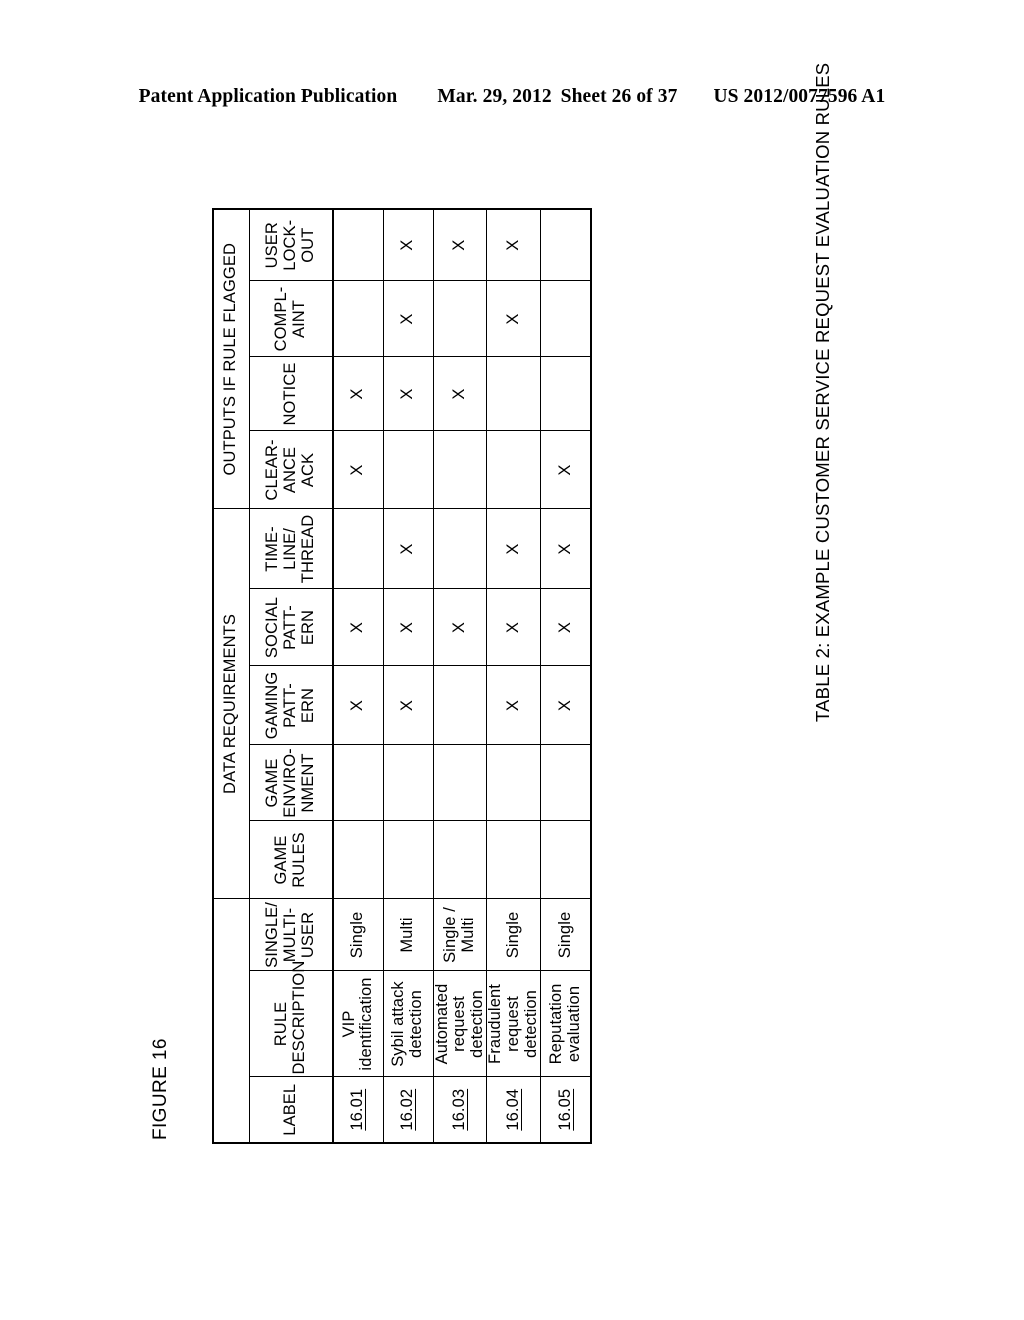 Image resolution: width=1024 pixels, height=1320 pixels. I want to click on group-header-outputs: OUTPUTS IF RULE FLAGGED, so click(231, 358).